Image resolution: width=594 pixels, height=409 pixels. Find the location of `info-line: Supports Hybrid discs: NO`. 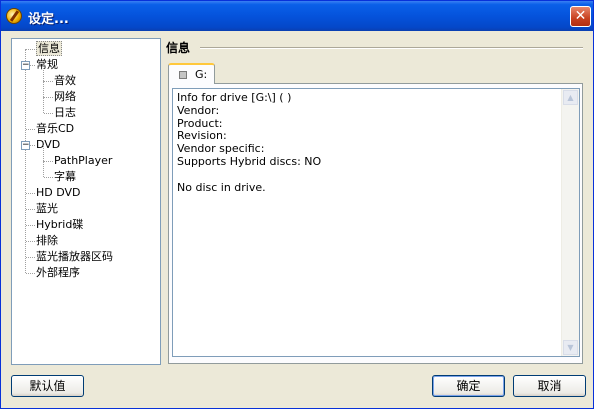

info-line: Supports Hybrid discs: NO is located at coordinates (249, 161).